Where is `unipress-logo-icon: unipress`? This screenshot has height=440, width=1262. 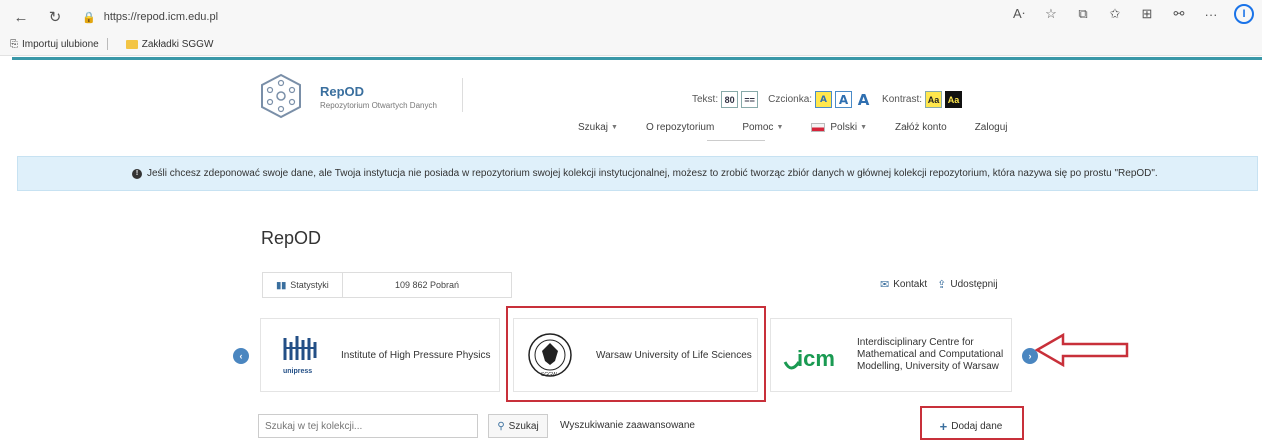
unipress-logo-icon: unipress is located at coordinates (300, 355).